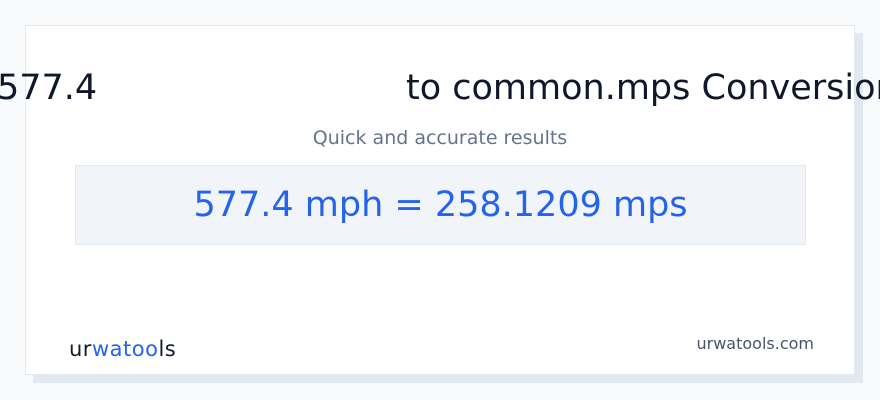  Describe the element at coordinates (167, 349) in the screenshot. I see `logo-text-part: ls` at that location.